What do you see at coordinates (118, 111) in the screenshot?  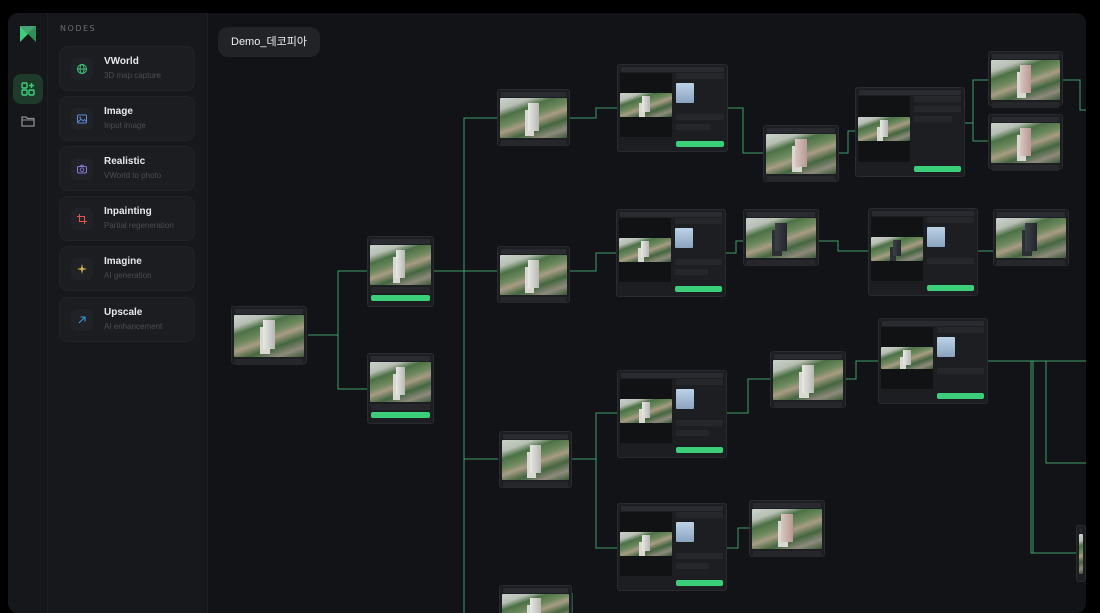 I see `palette-item-name: Image` at bounding box center [118, 111].